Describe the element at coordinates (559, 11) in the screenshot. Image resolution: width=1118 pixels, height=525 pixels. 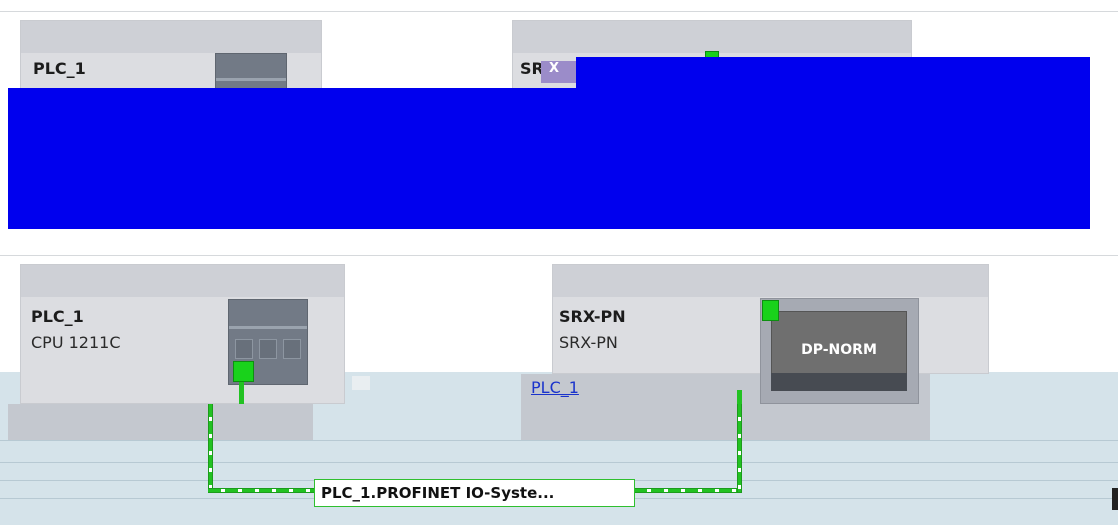
I see `top-separator` at that location.